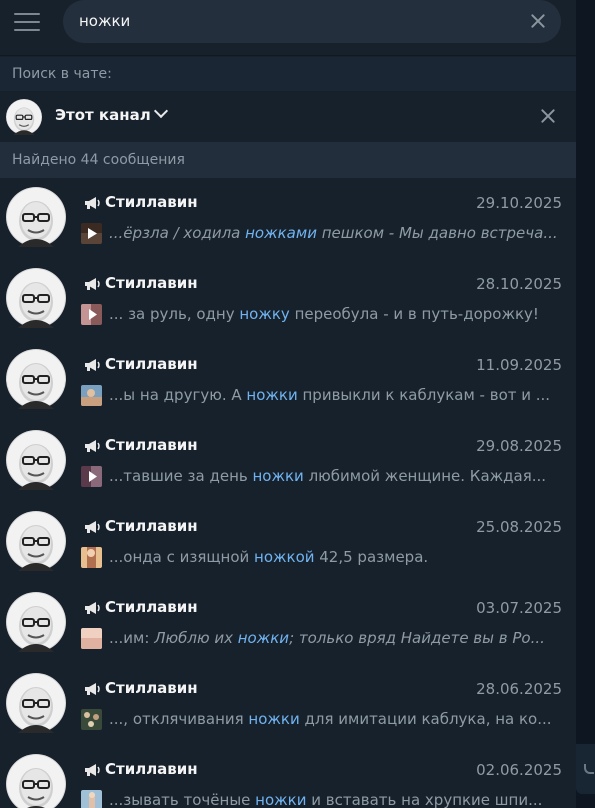 This screenshot has width=595, height=808. Describe the element at coordinates (288, 116) in the screenshot. I see `scope-selector: Этот канал` at that location.